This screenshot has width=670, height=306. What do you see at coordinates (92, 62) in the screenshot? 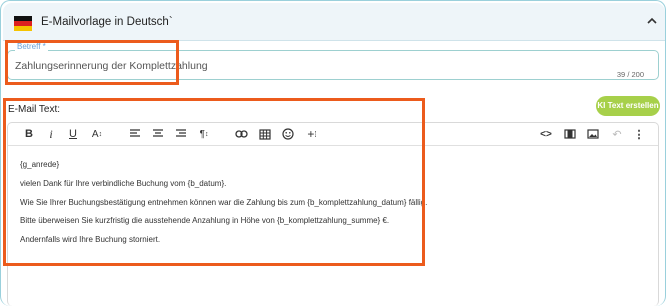
I see `subject-highlight-frame` at bounding box center [92, 62].